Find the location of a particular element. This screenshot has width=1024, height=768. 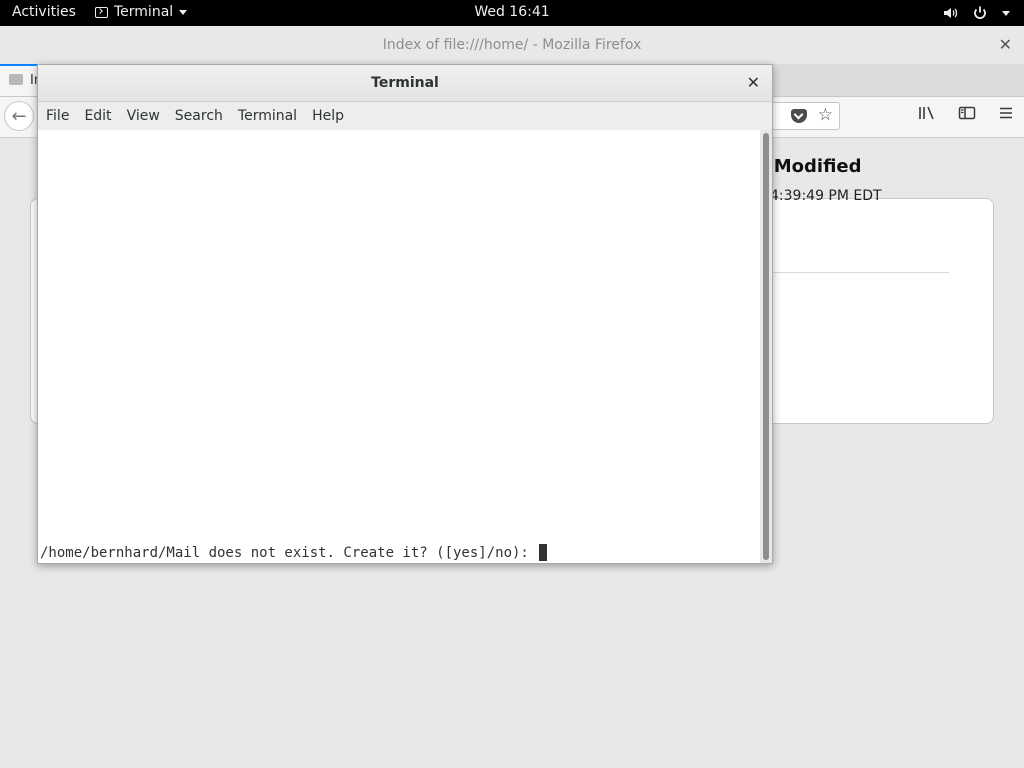

app-menu-label: Terminal is located at coordinates (144, 12).